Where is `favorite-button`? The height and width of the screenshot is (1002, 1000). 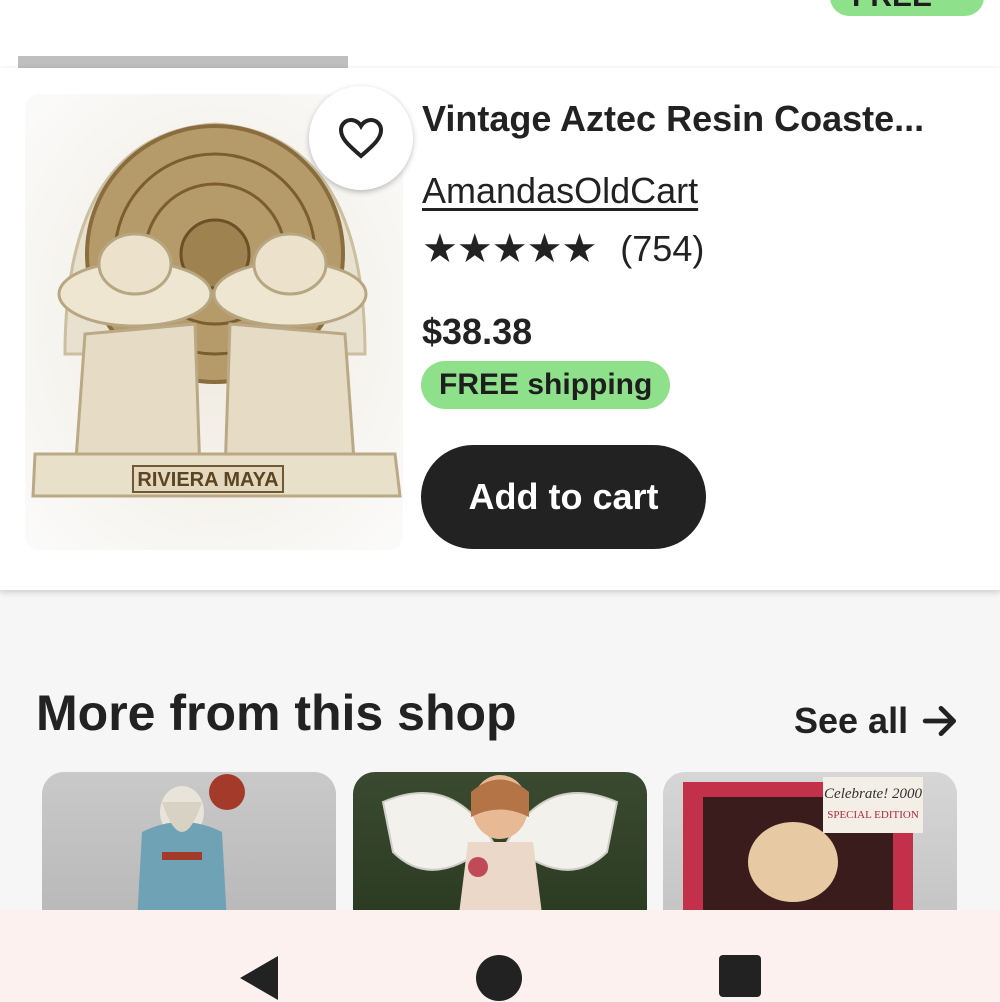
favorite-button is located at coordinates (361, 138).